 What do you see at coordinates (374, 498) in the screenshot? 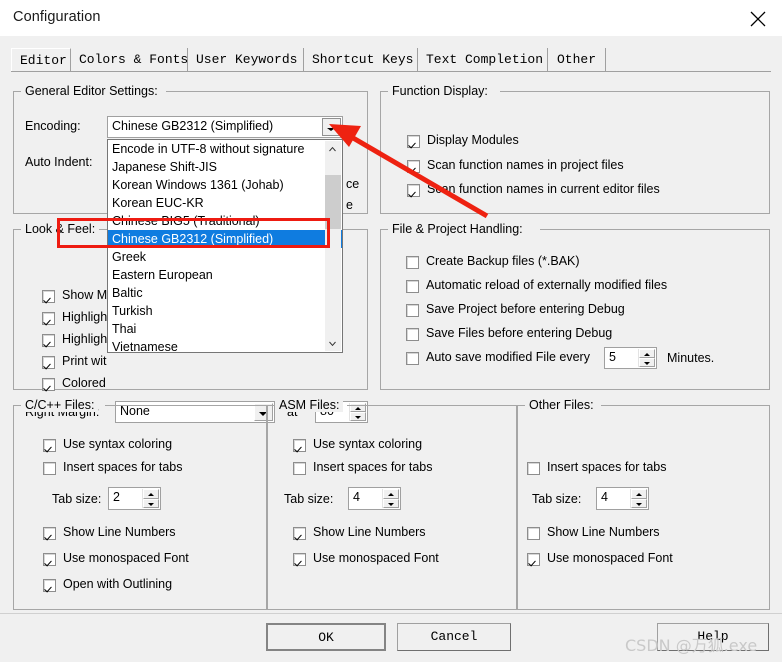
I see `asm-tab-size-spinner: 4` at bounding box center [374, 498].